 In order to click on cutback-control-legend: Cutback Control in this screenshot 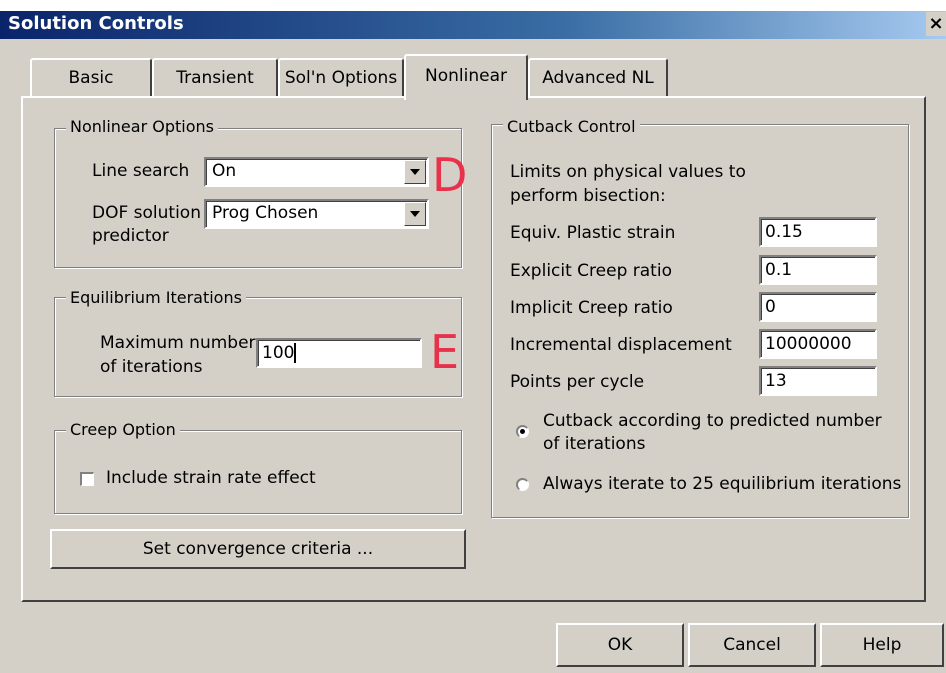, I will do `click(571, 126)`.